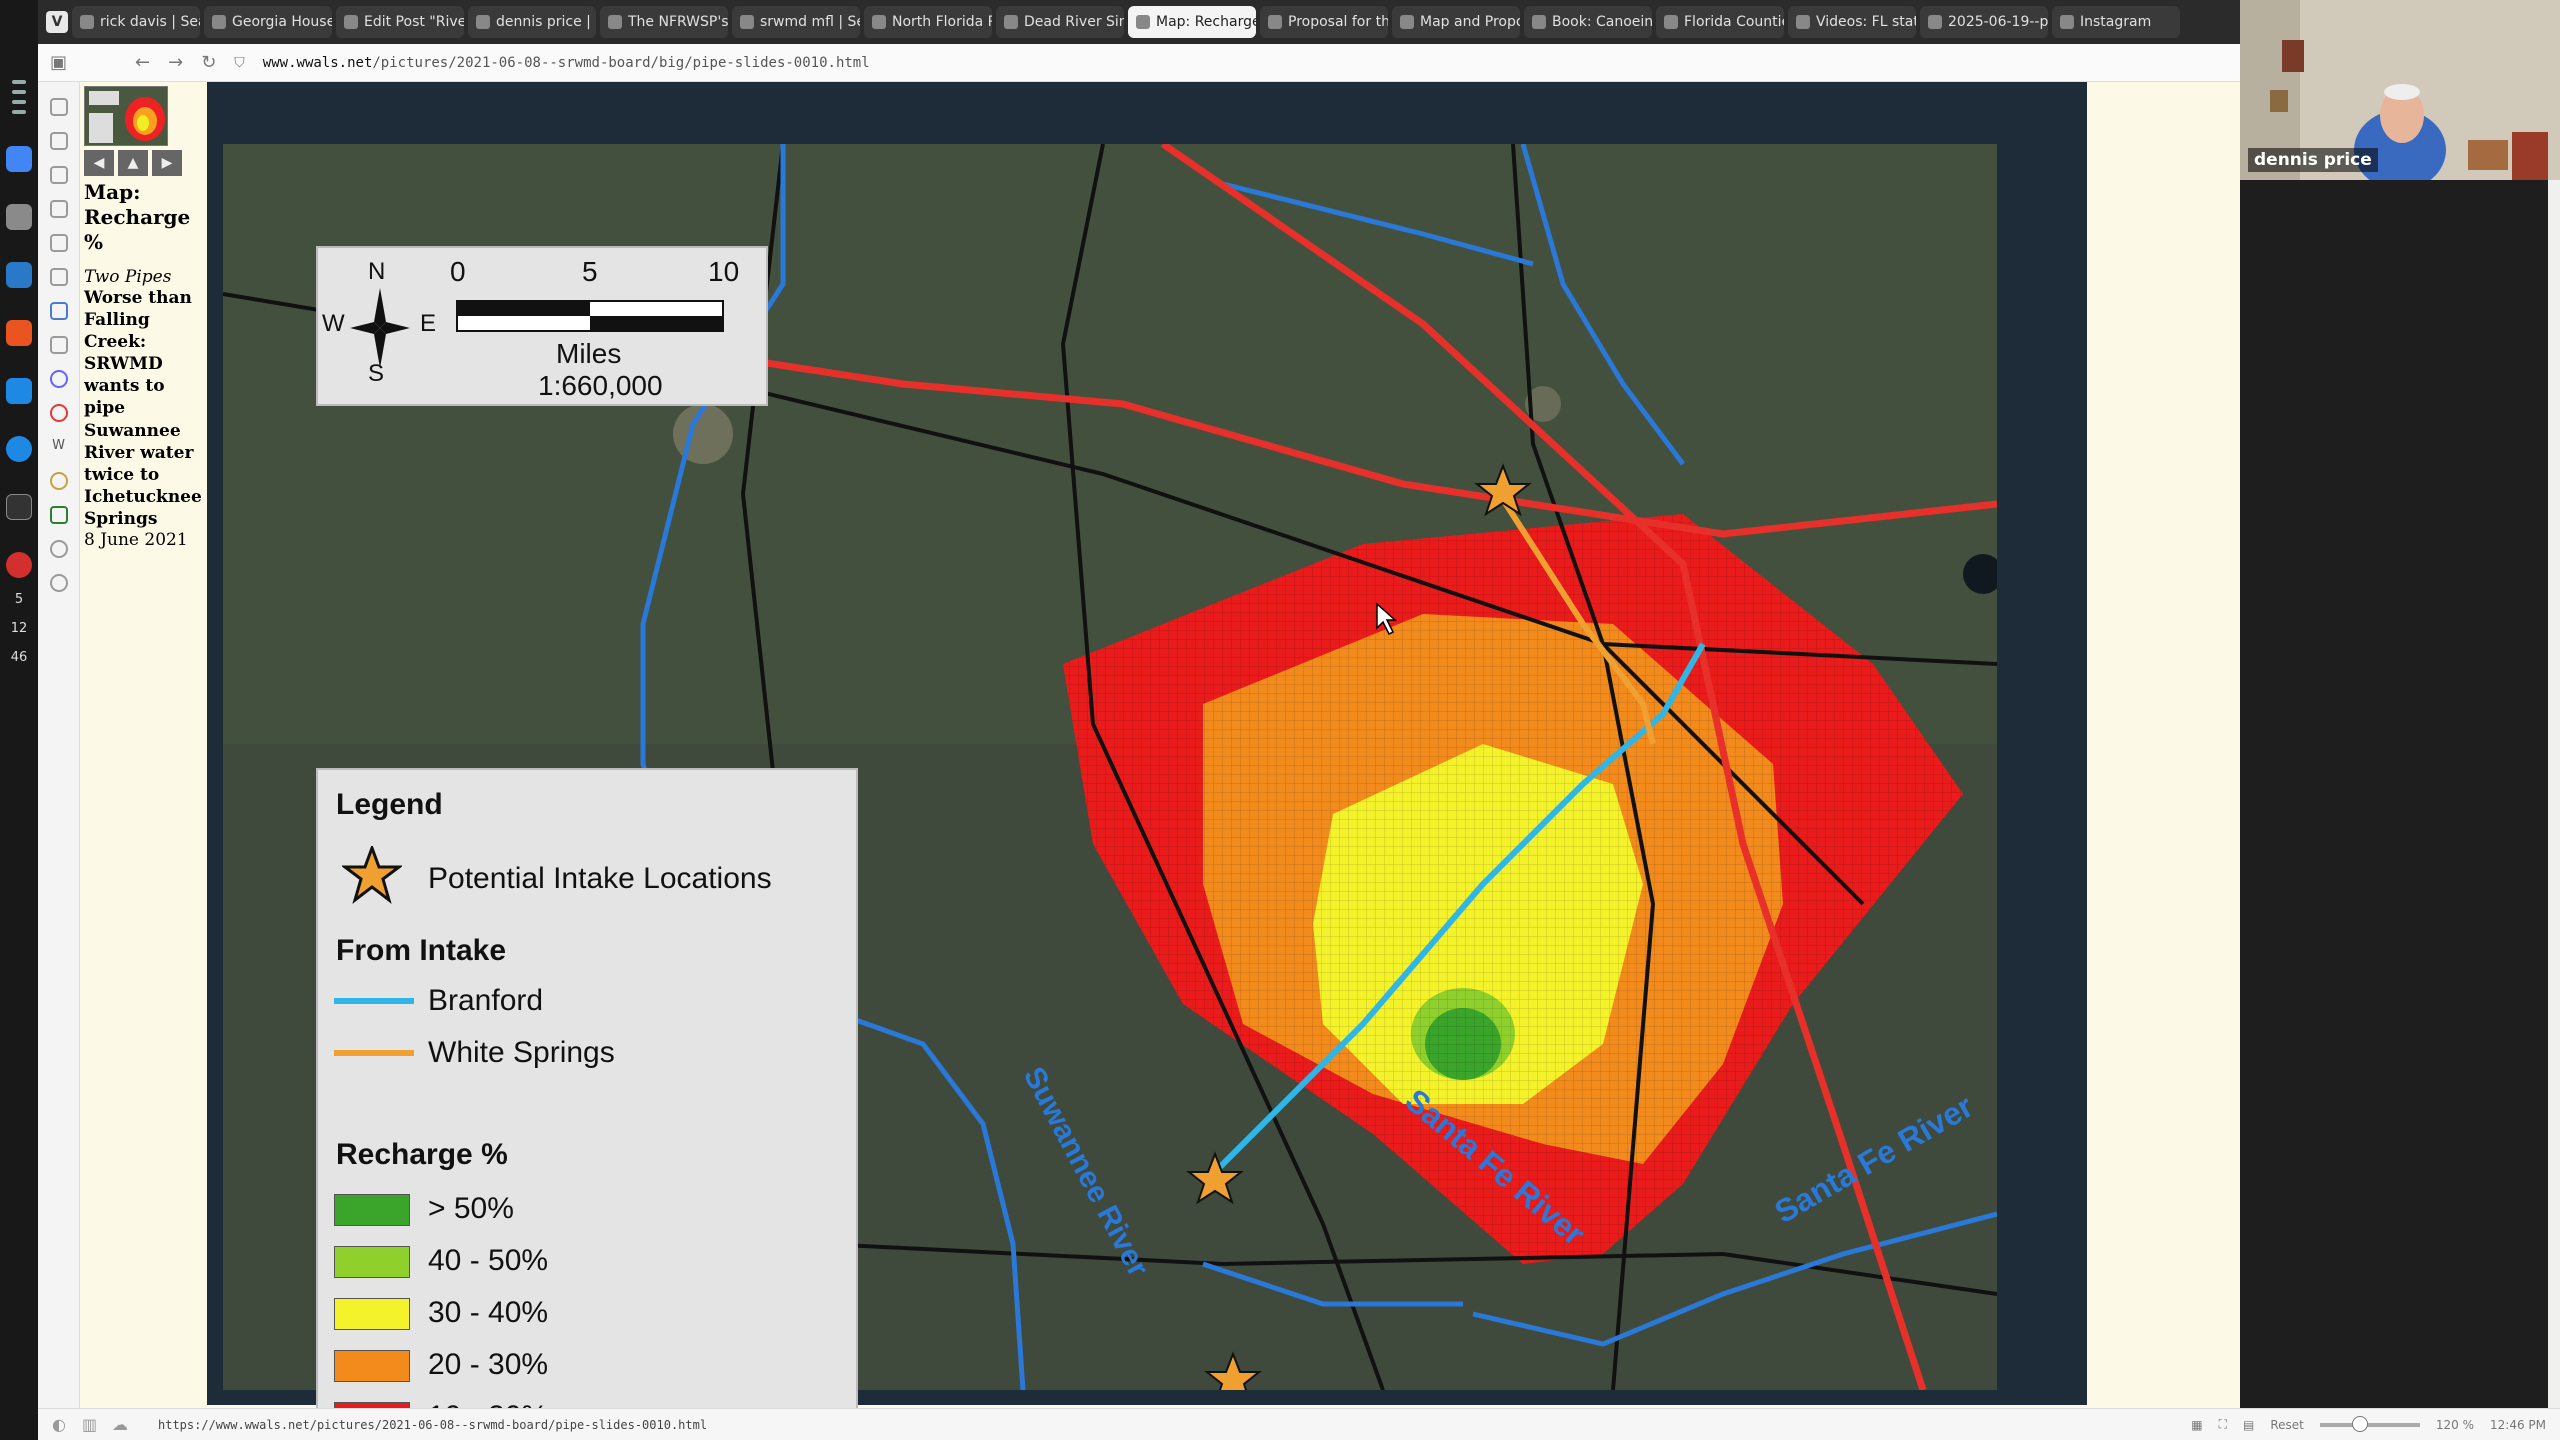 Image resolution: width=2560 pixels, height=1440 pixels. I want to click on zoom-slider, so click(2369, 1423).